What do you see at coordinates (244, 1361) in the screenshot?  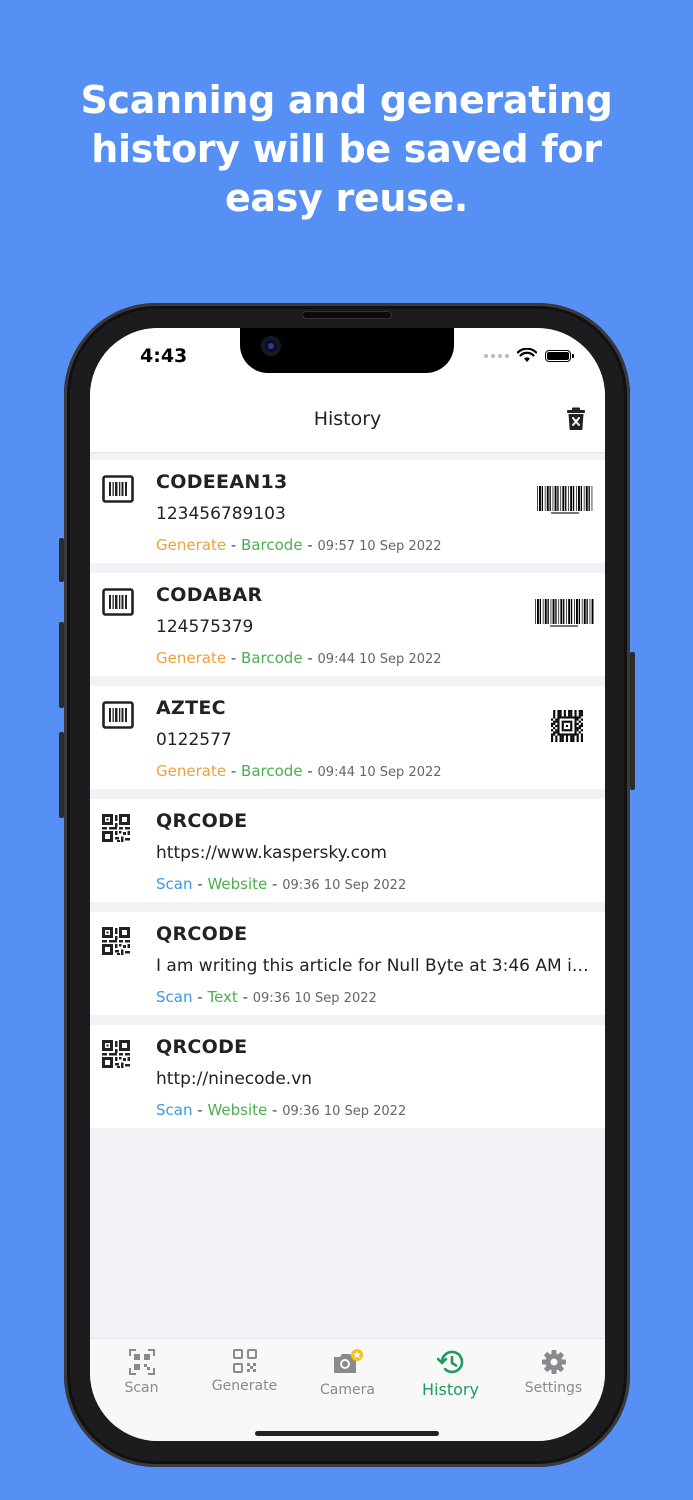 I see `generate-icon` at bounding box center [244, 1361].